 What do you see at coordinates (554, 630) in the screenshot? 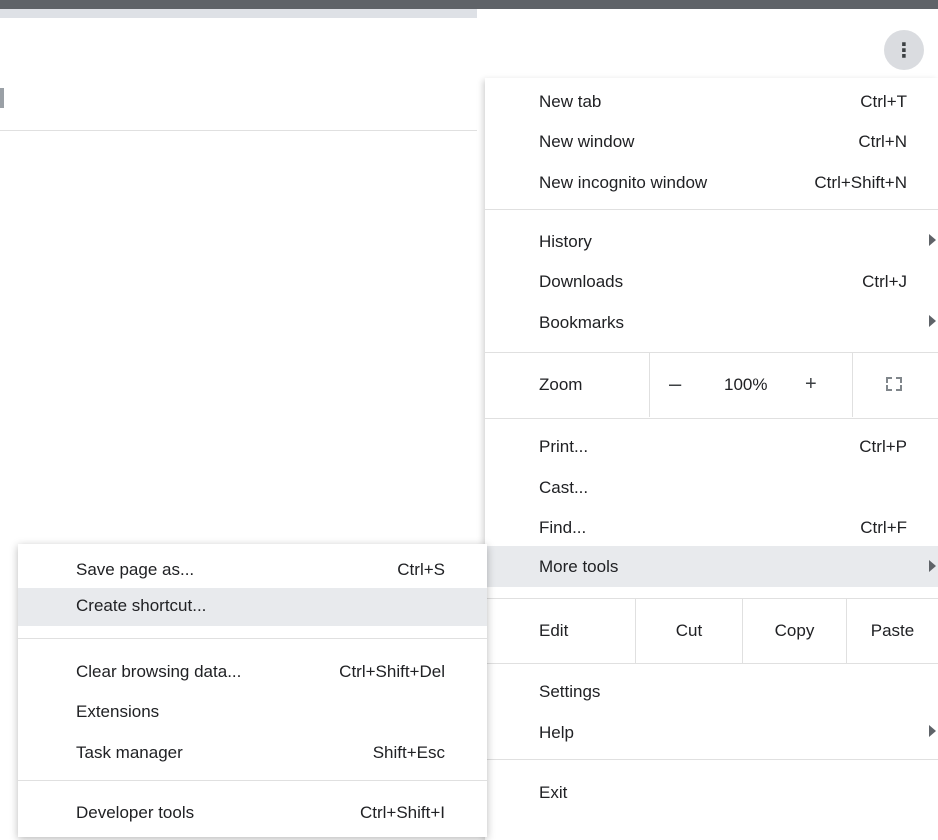
I see `edit-label: Edit` at bounding box center [554, 630].